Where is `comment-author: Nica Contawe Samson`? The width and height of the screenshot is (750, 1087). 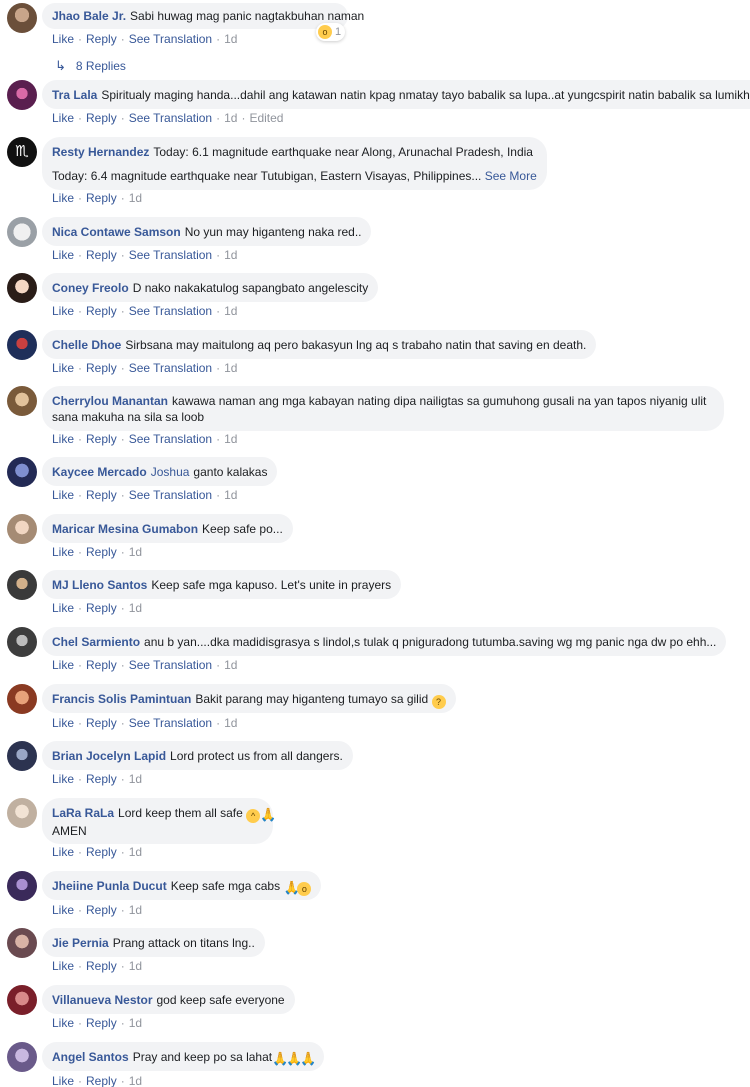
comment-author: Nica Contawe Samson is located at coordinates (116, 232).